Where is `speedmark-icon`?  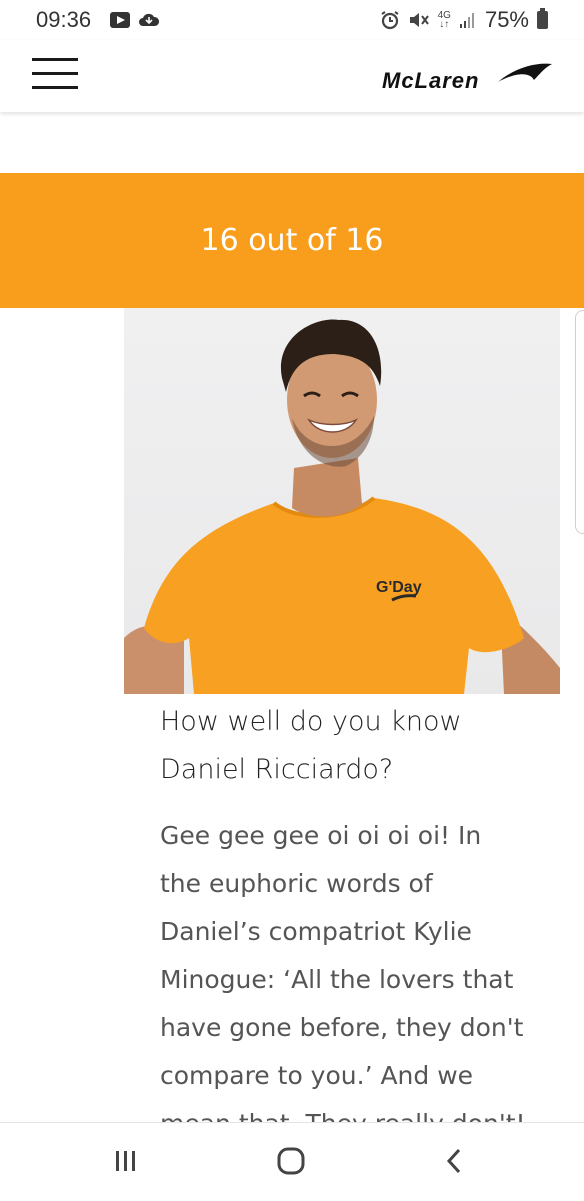 speedmark-icon is located at coordinates (525, 72).